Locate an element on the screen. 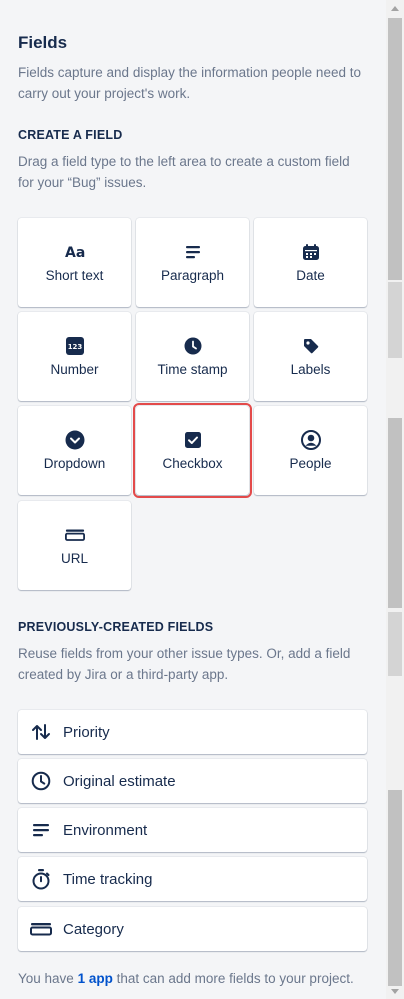 Image resolution: width=404 pixels, height=999 pixels. field-label: Category is located at coordinates (93, 929).